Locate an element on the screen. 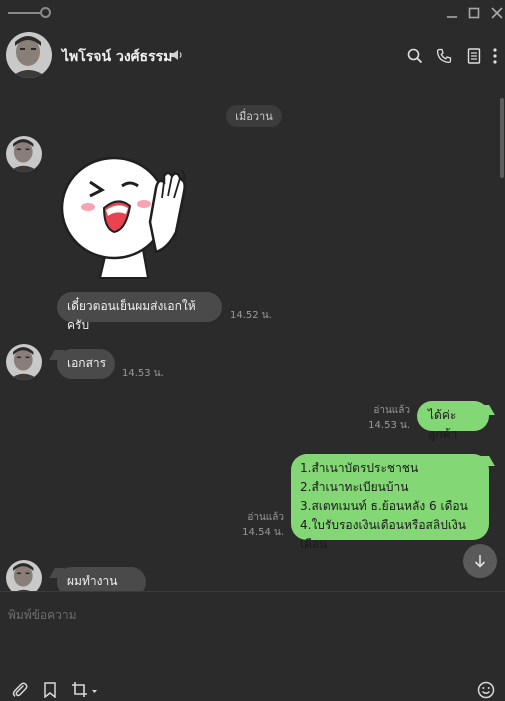 The height and width of the screenshot is (701, 505). arrow-down-icon is located at coordinates (480, 561).